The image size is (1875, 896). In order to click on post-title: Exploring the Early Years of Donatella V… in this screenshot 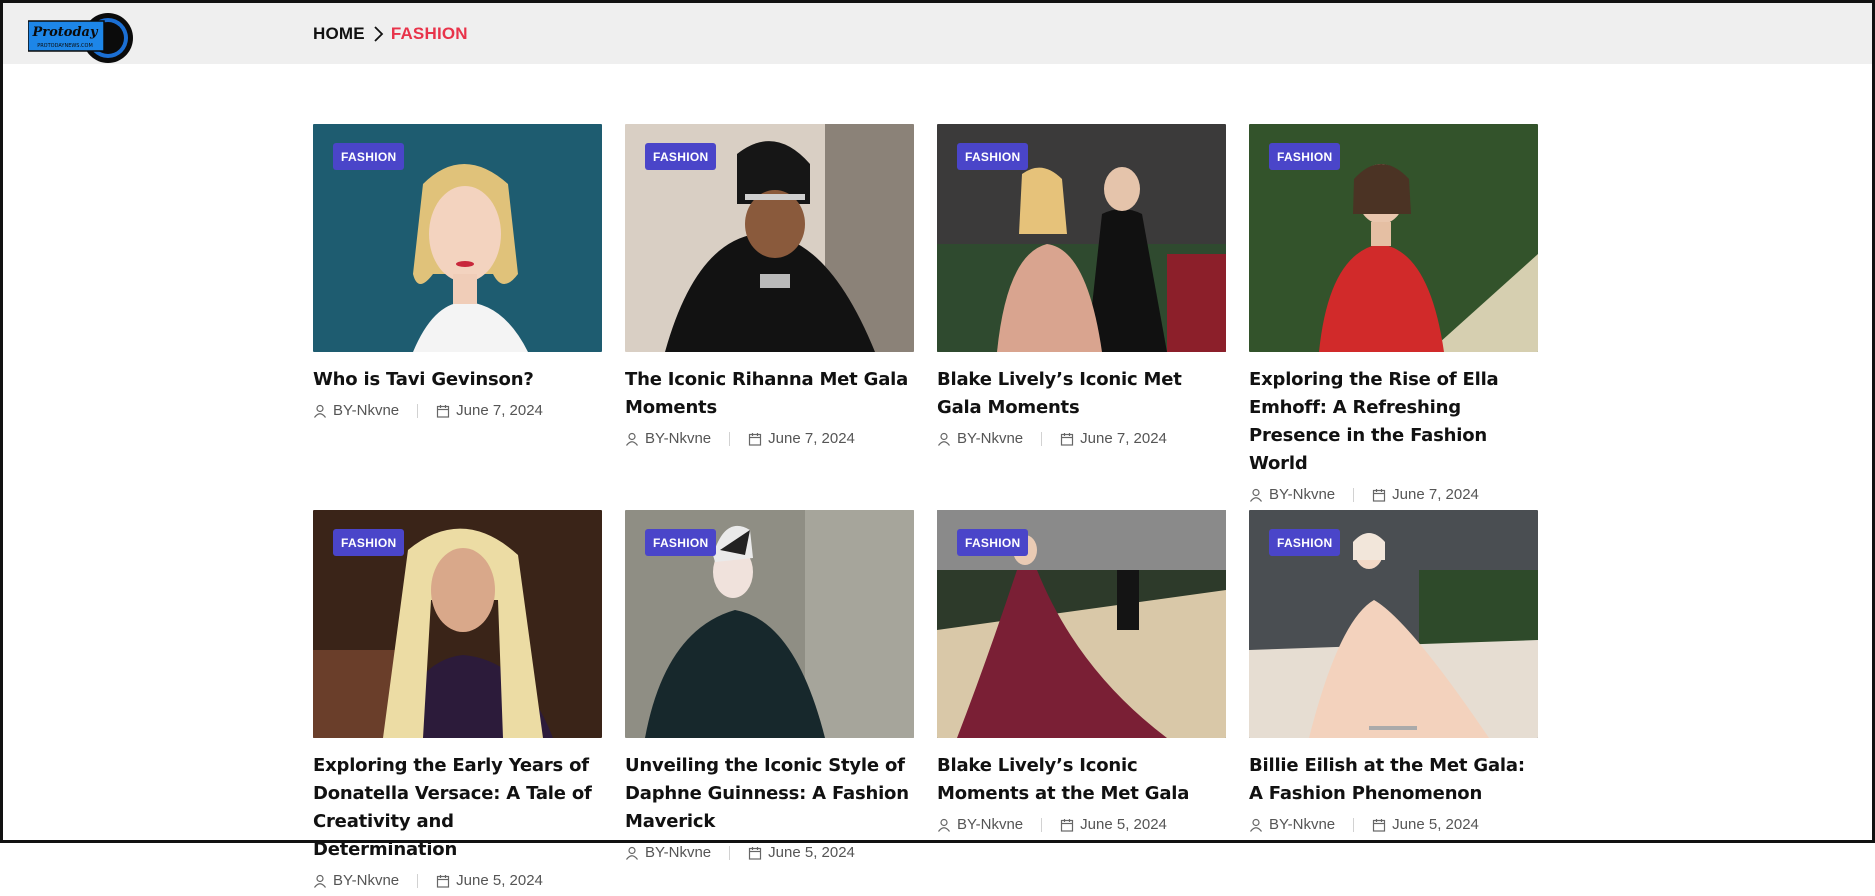, I will do `click(457, 801)`.